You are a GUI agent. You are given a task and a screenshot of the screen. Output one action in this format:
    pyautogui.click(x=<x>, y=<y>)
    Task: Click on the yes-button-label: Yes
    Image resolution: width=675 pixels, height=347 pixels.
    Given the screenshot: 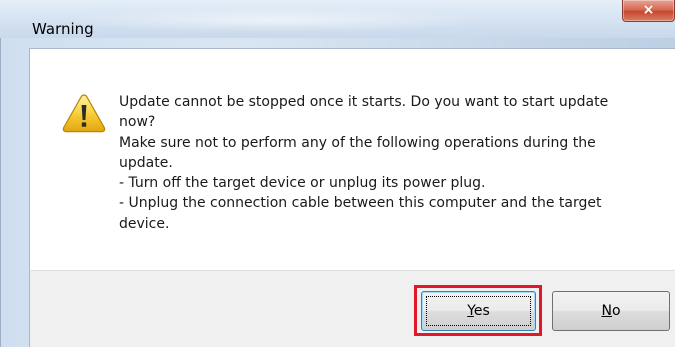 What is the action you would take?
    pyautogui.click(x=478, y=311)
    